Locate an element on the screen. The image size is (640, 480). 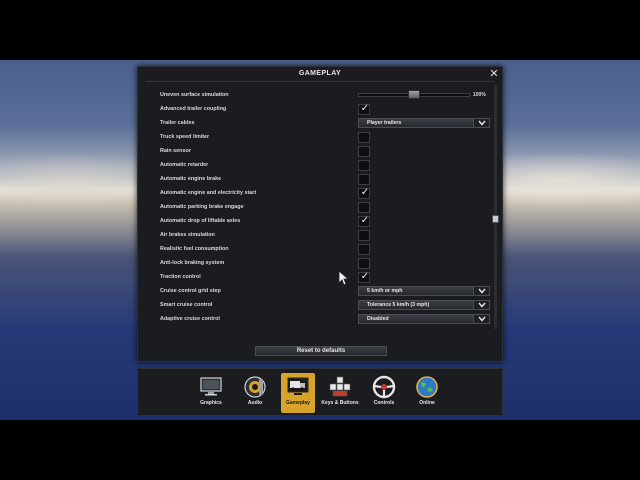
slider-thumb is located at coordinates (414, 94).